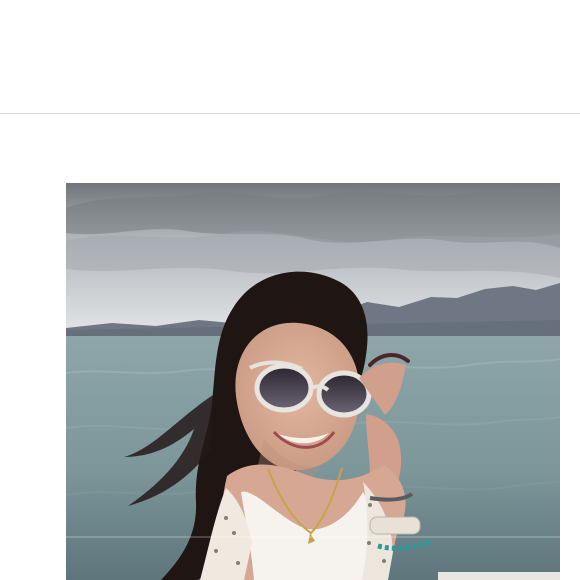  I want to click on smart-watch-band, so click(395, 525).